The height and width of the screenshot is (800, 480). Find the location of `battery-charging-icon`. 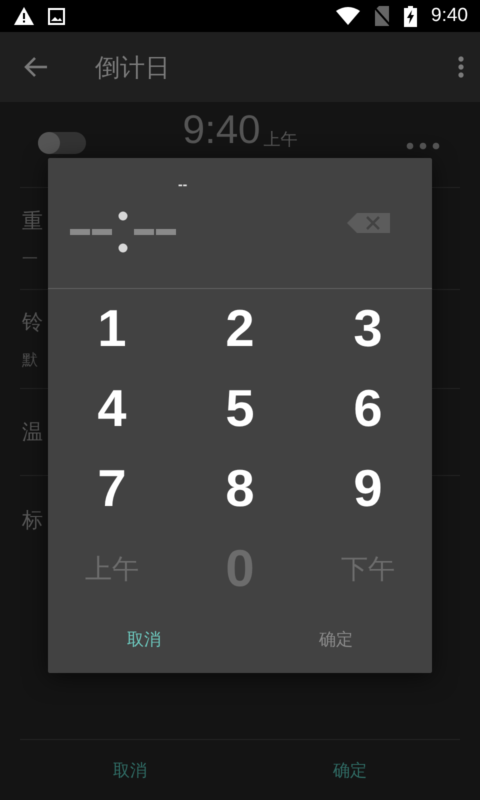

battery-charging-icon is located at coordinates (411, 16).